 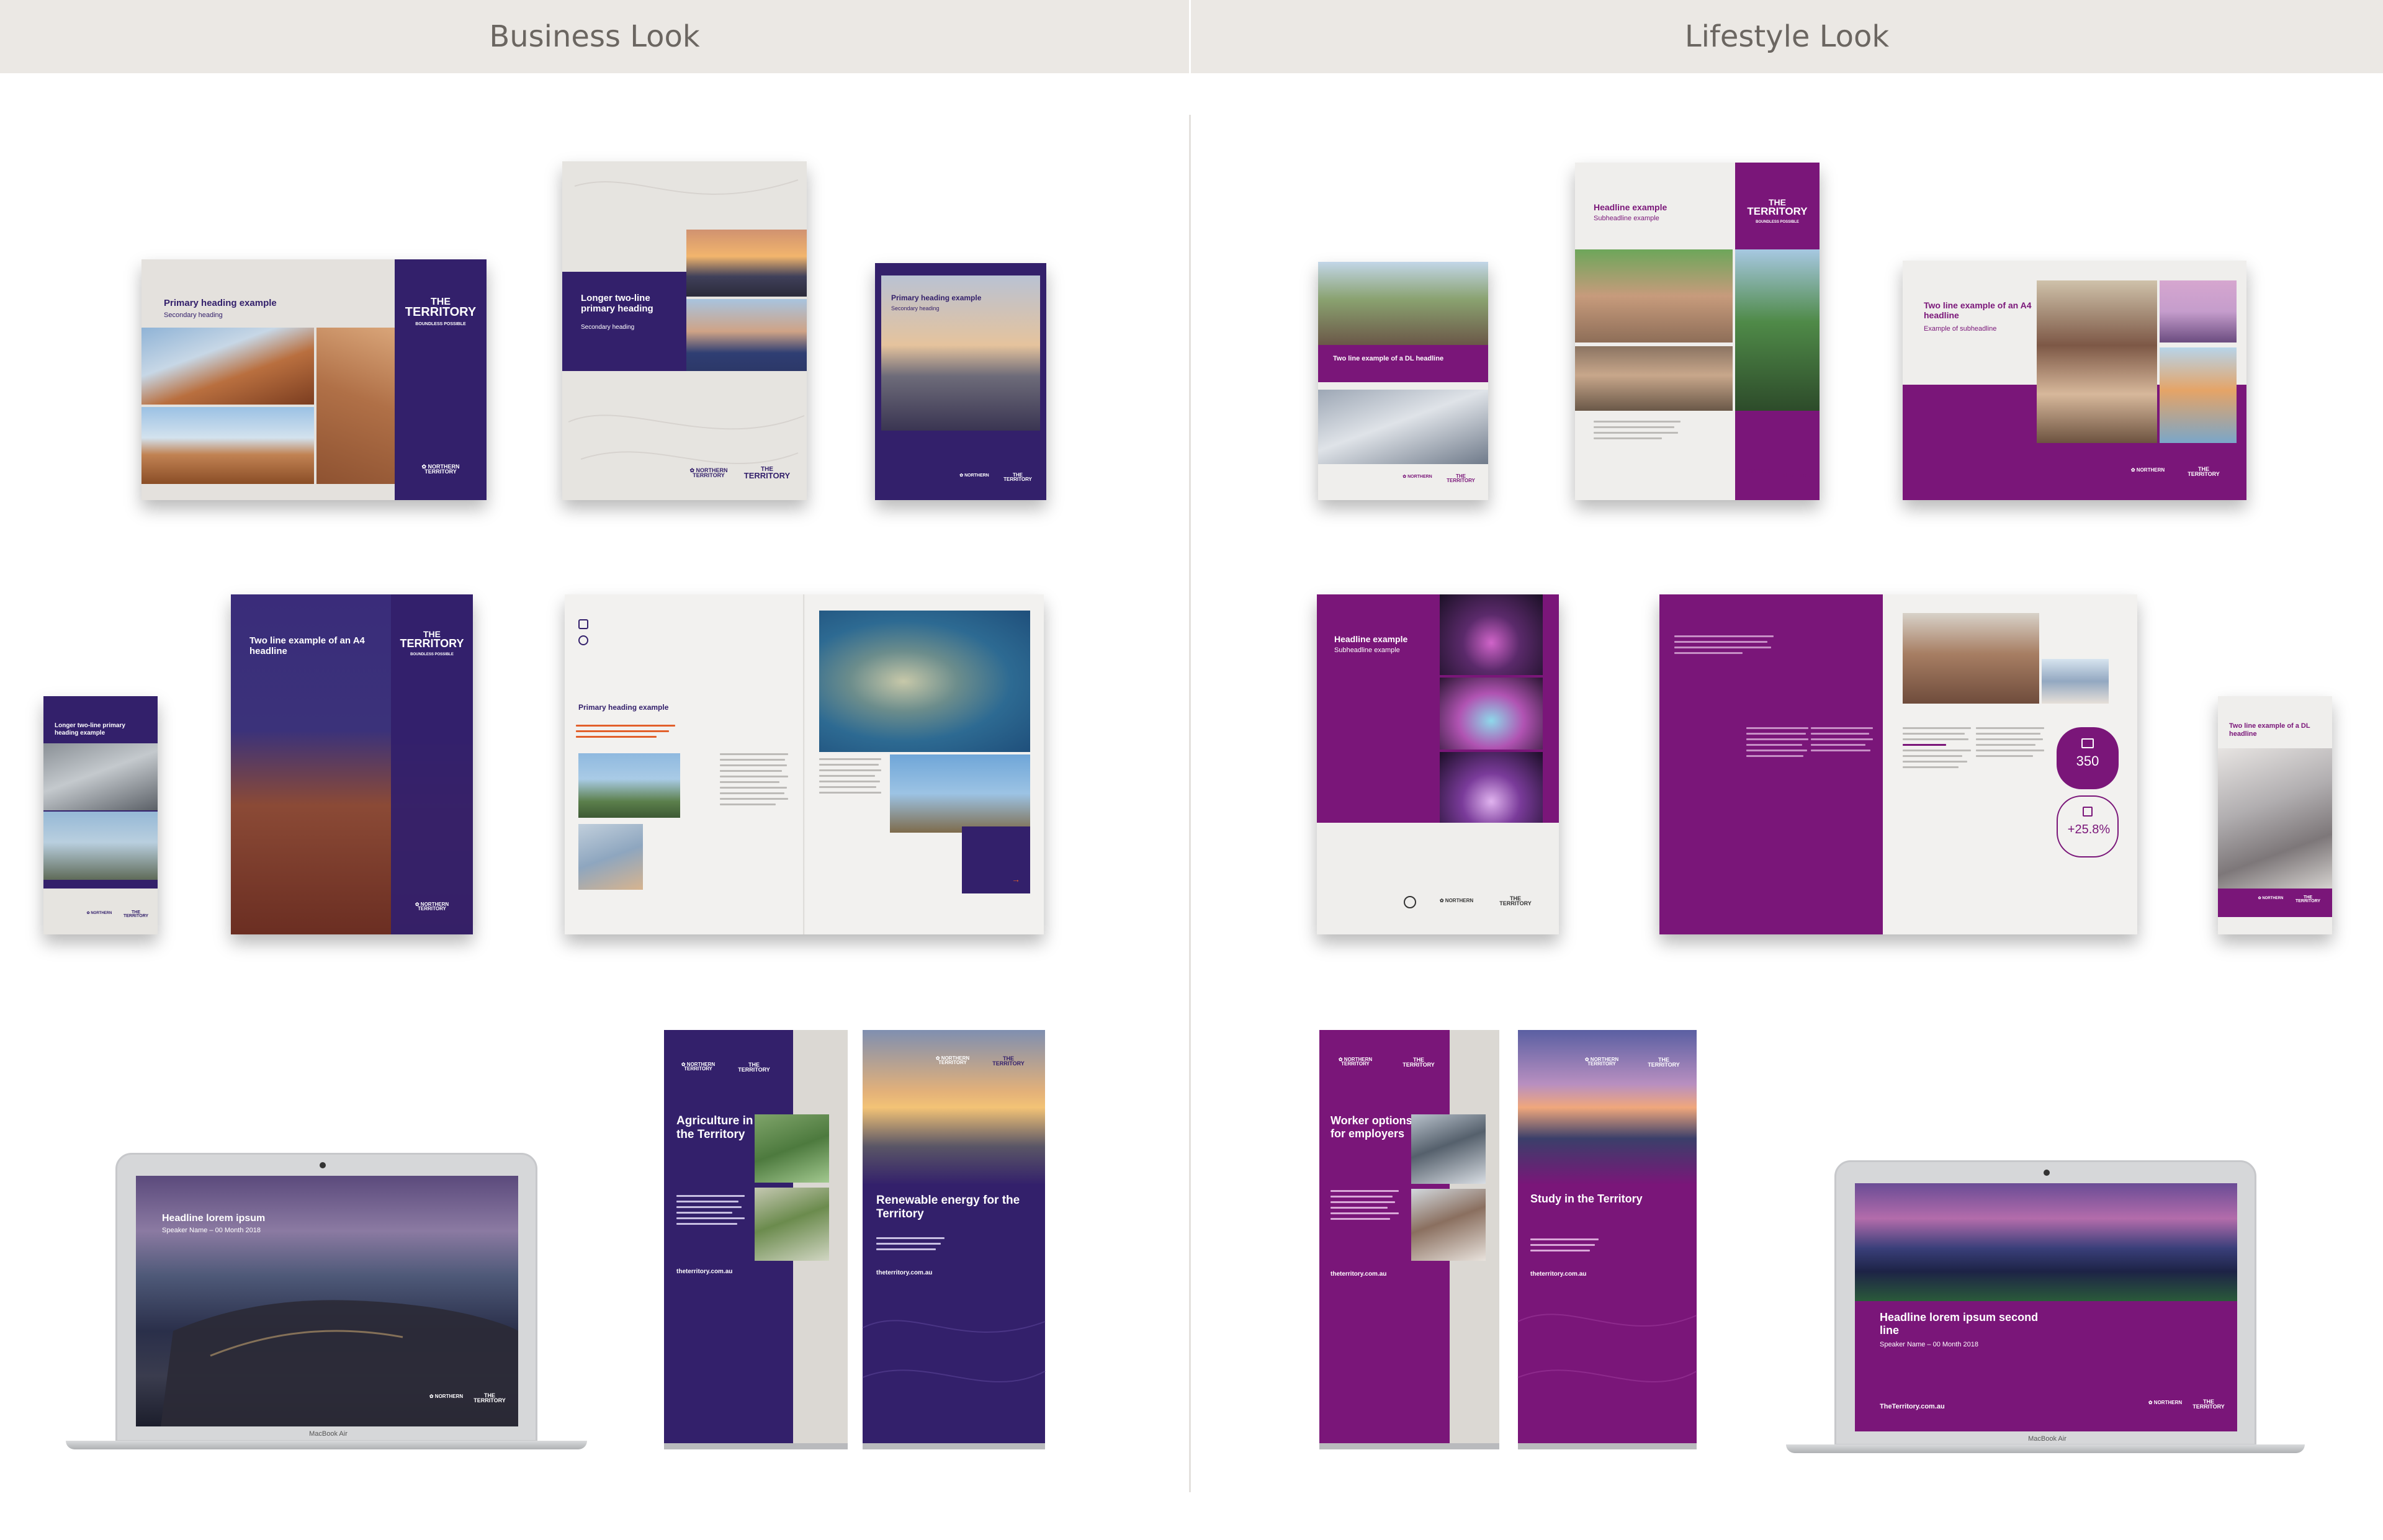 I want to click on small-report-title: Primary heading example, so click(x=936, y=297).